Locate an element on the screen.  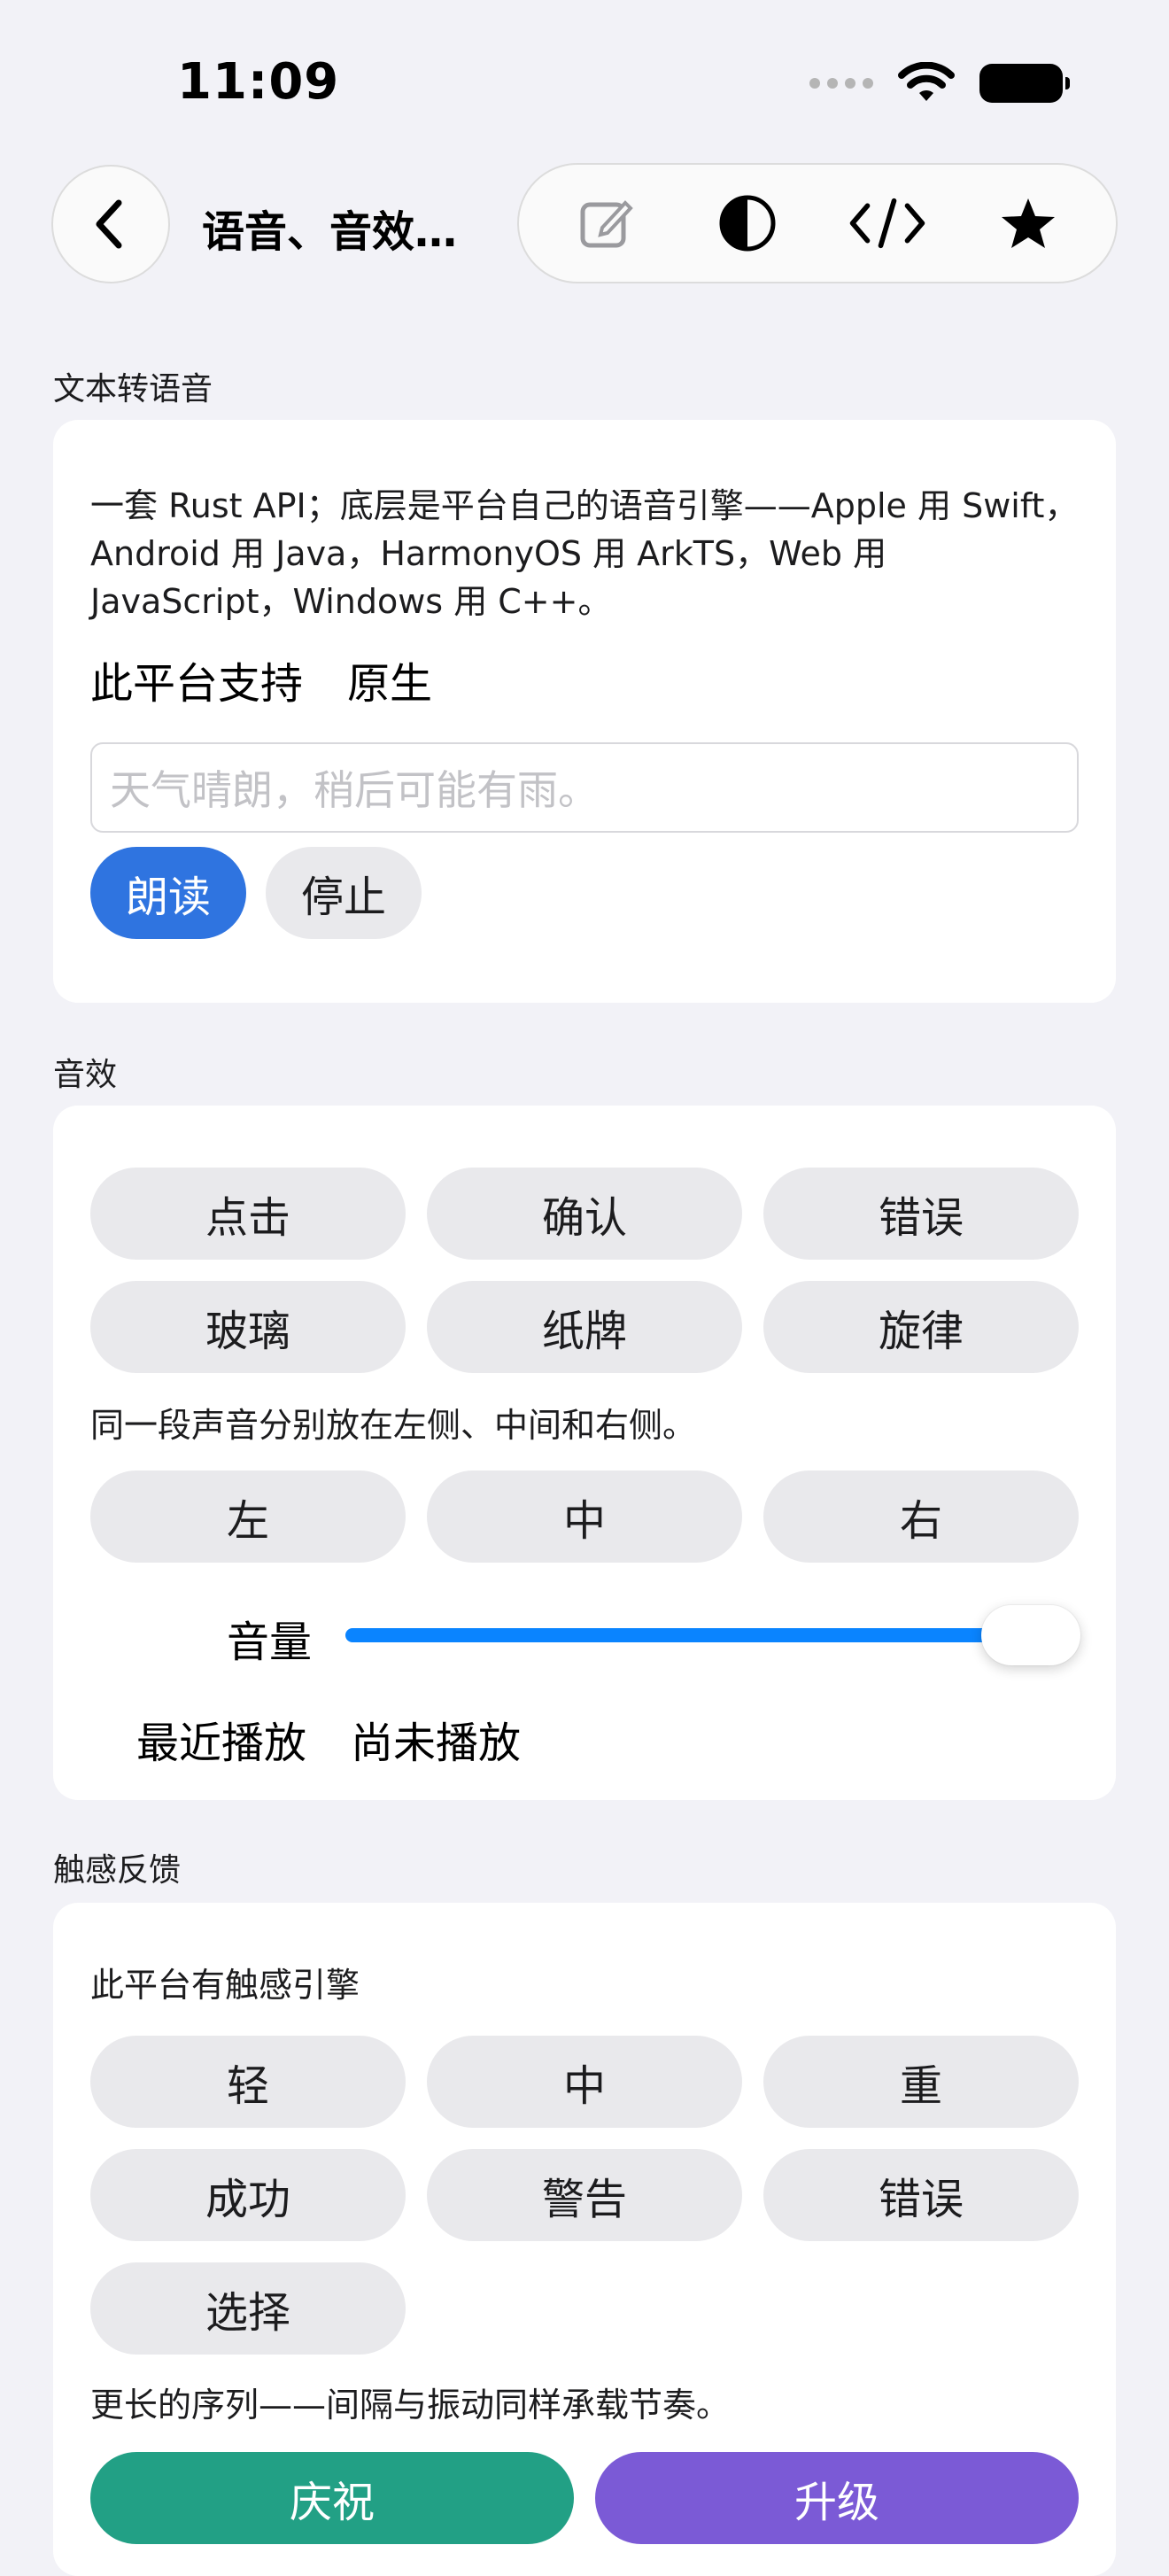
source-code-button is located at coordinates (887, 223).